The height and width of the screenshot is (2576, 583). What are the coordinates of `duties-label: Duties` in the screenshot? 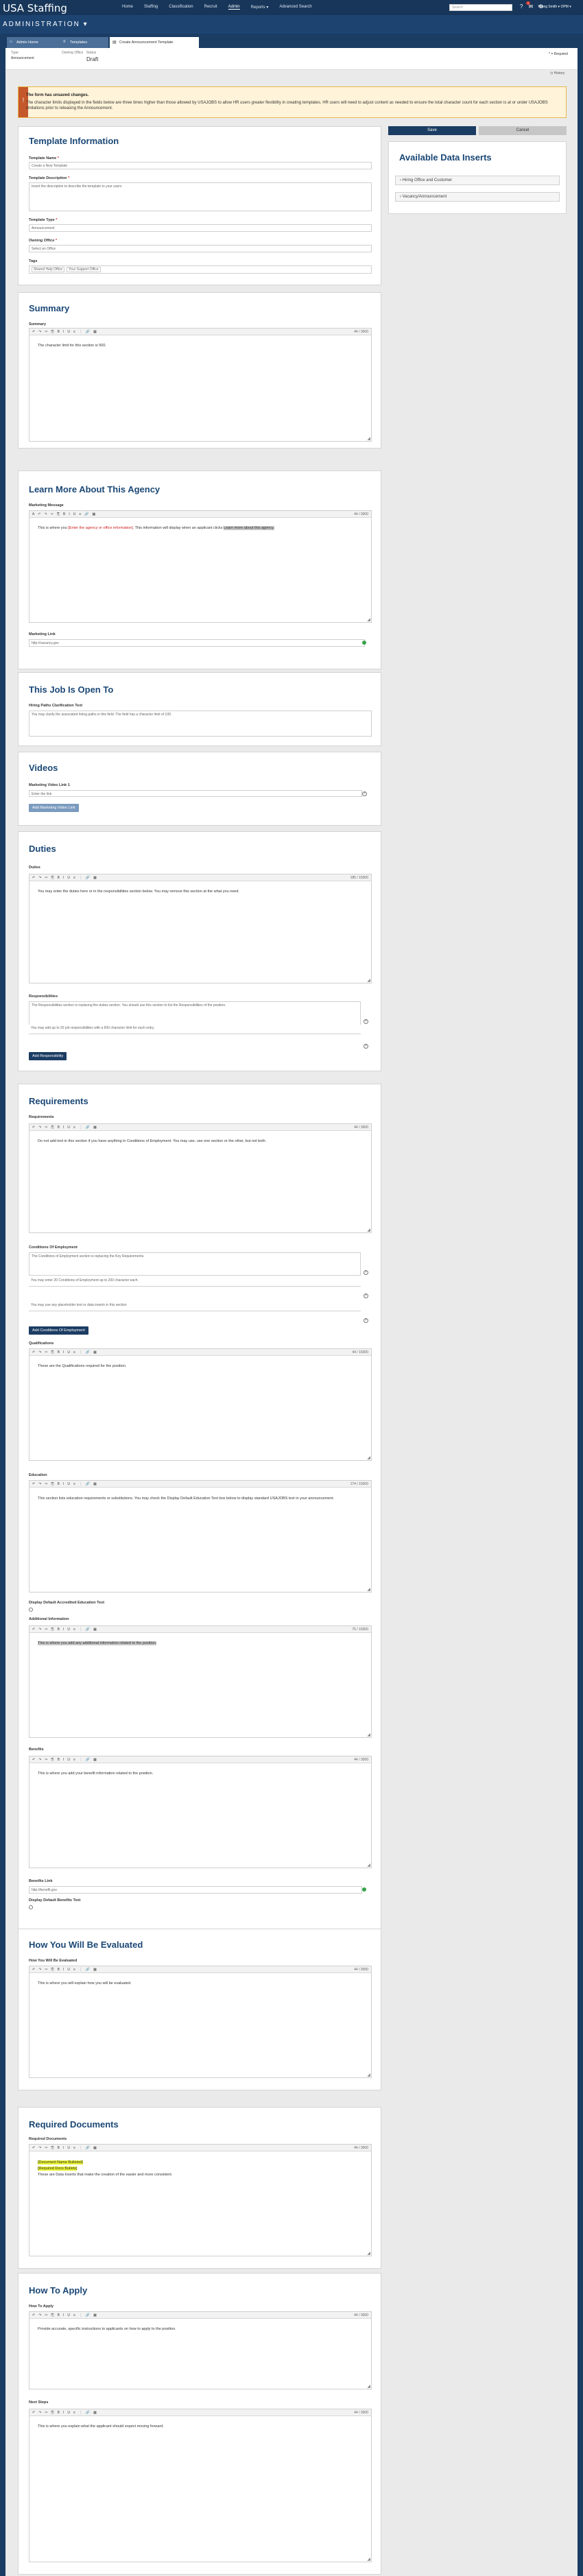 It's located at (34, 868).